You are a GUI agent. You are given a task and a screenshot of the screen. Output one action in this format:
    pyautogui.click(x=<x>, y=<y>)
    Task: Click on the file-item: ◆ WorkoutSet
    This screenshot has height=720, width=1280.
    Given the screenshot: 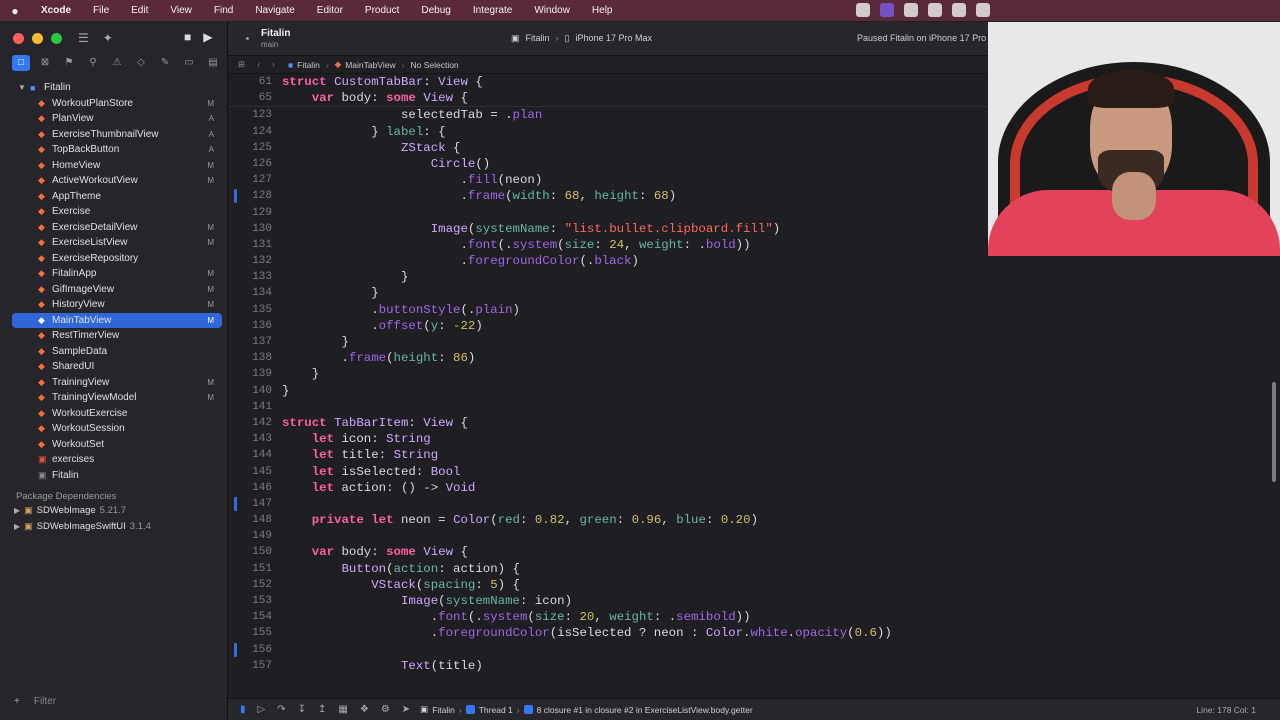 What is the action you would take?
    pyautogui.click(x=114, y=445)
    